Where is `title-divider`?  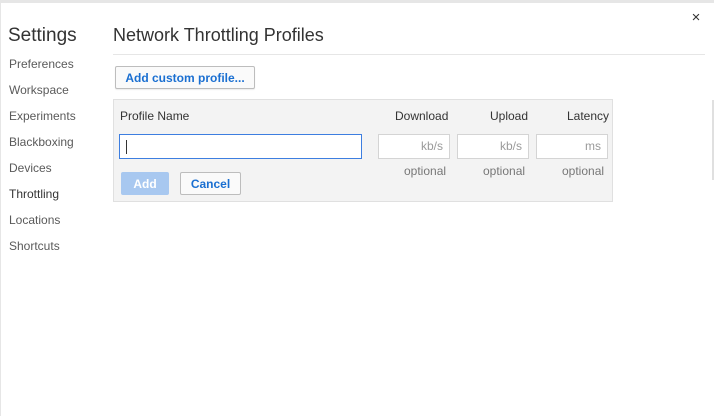 title-divider is located at coordinates (409, 54).